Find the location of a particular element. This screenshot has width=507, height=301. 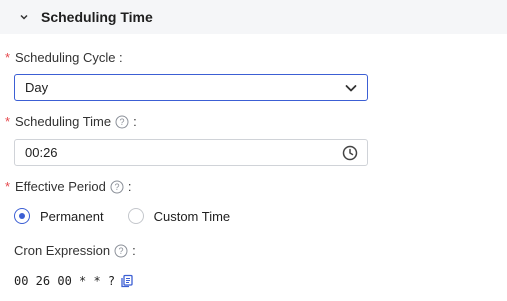

cron-expression-label: Cron Expression is located at coordinates (62, 250).